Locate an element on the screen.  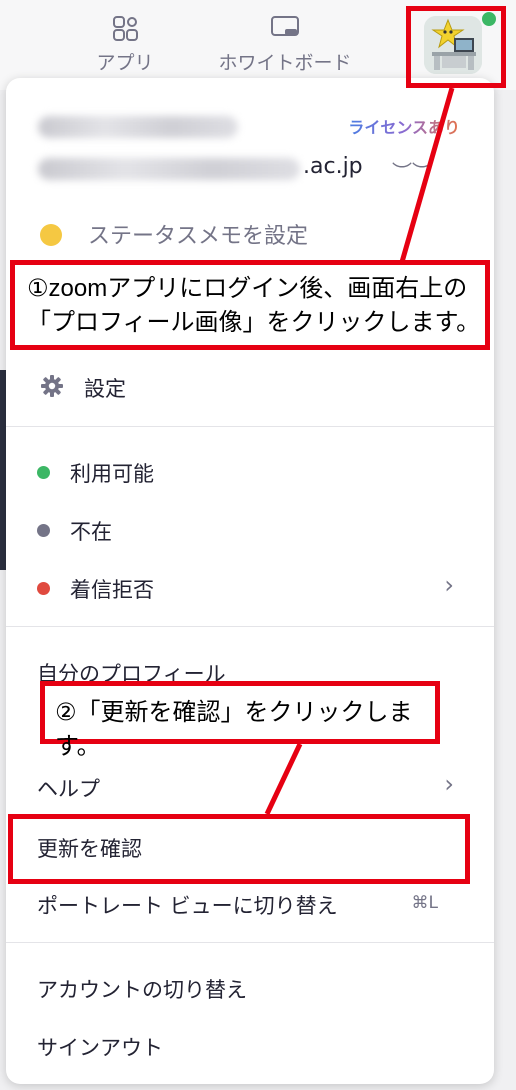
step1-line1: ①zoomアプリにログイン後、画面右上の is located at coordinates (247, 288).